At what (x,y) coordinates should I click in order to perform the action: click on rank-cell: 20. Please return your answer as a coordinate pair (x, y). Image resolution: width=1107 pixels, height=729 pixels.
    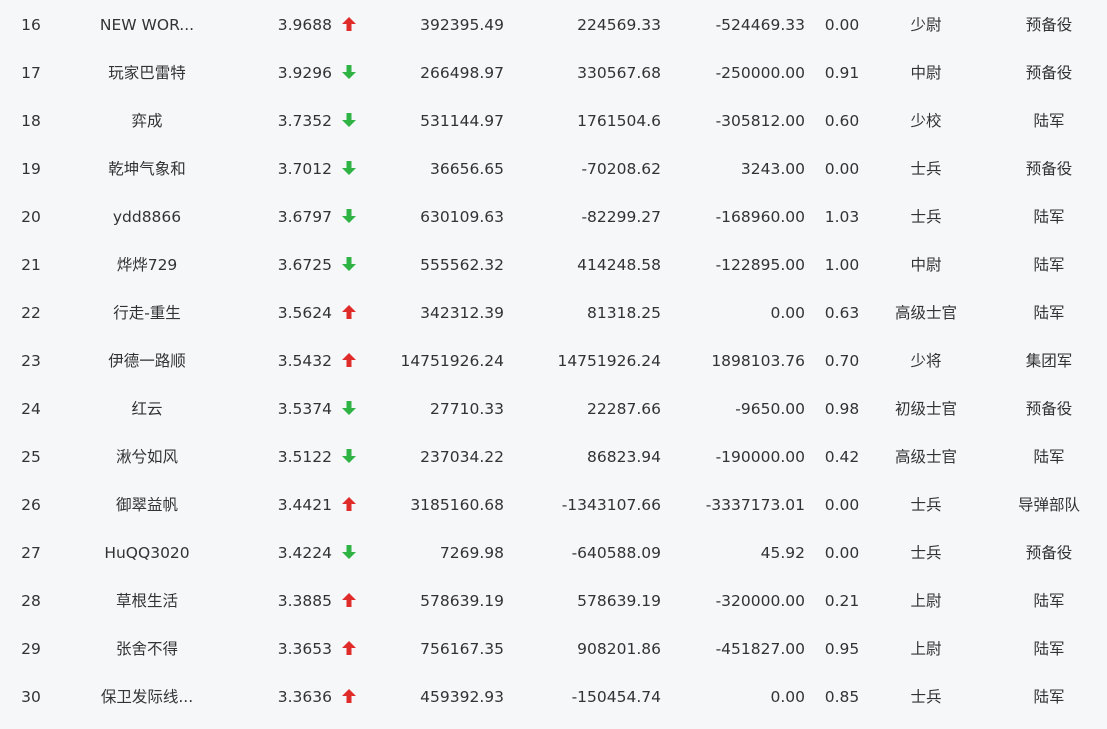
    Looking at the image, I should click on (31, 217).